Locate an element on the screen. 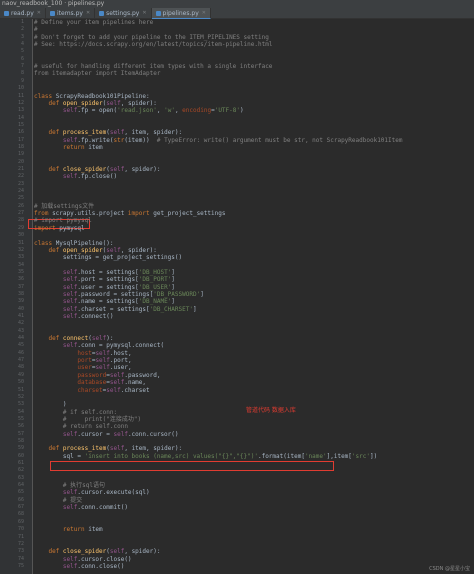  tab-label: settings.py is located at coordinates (123, 13).